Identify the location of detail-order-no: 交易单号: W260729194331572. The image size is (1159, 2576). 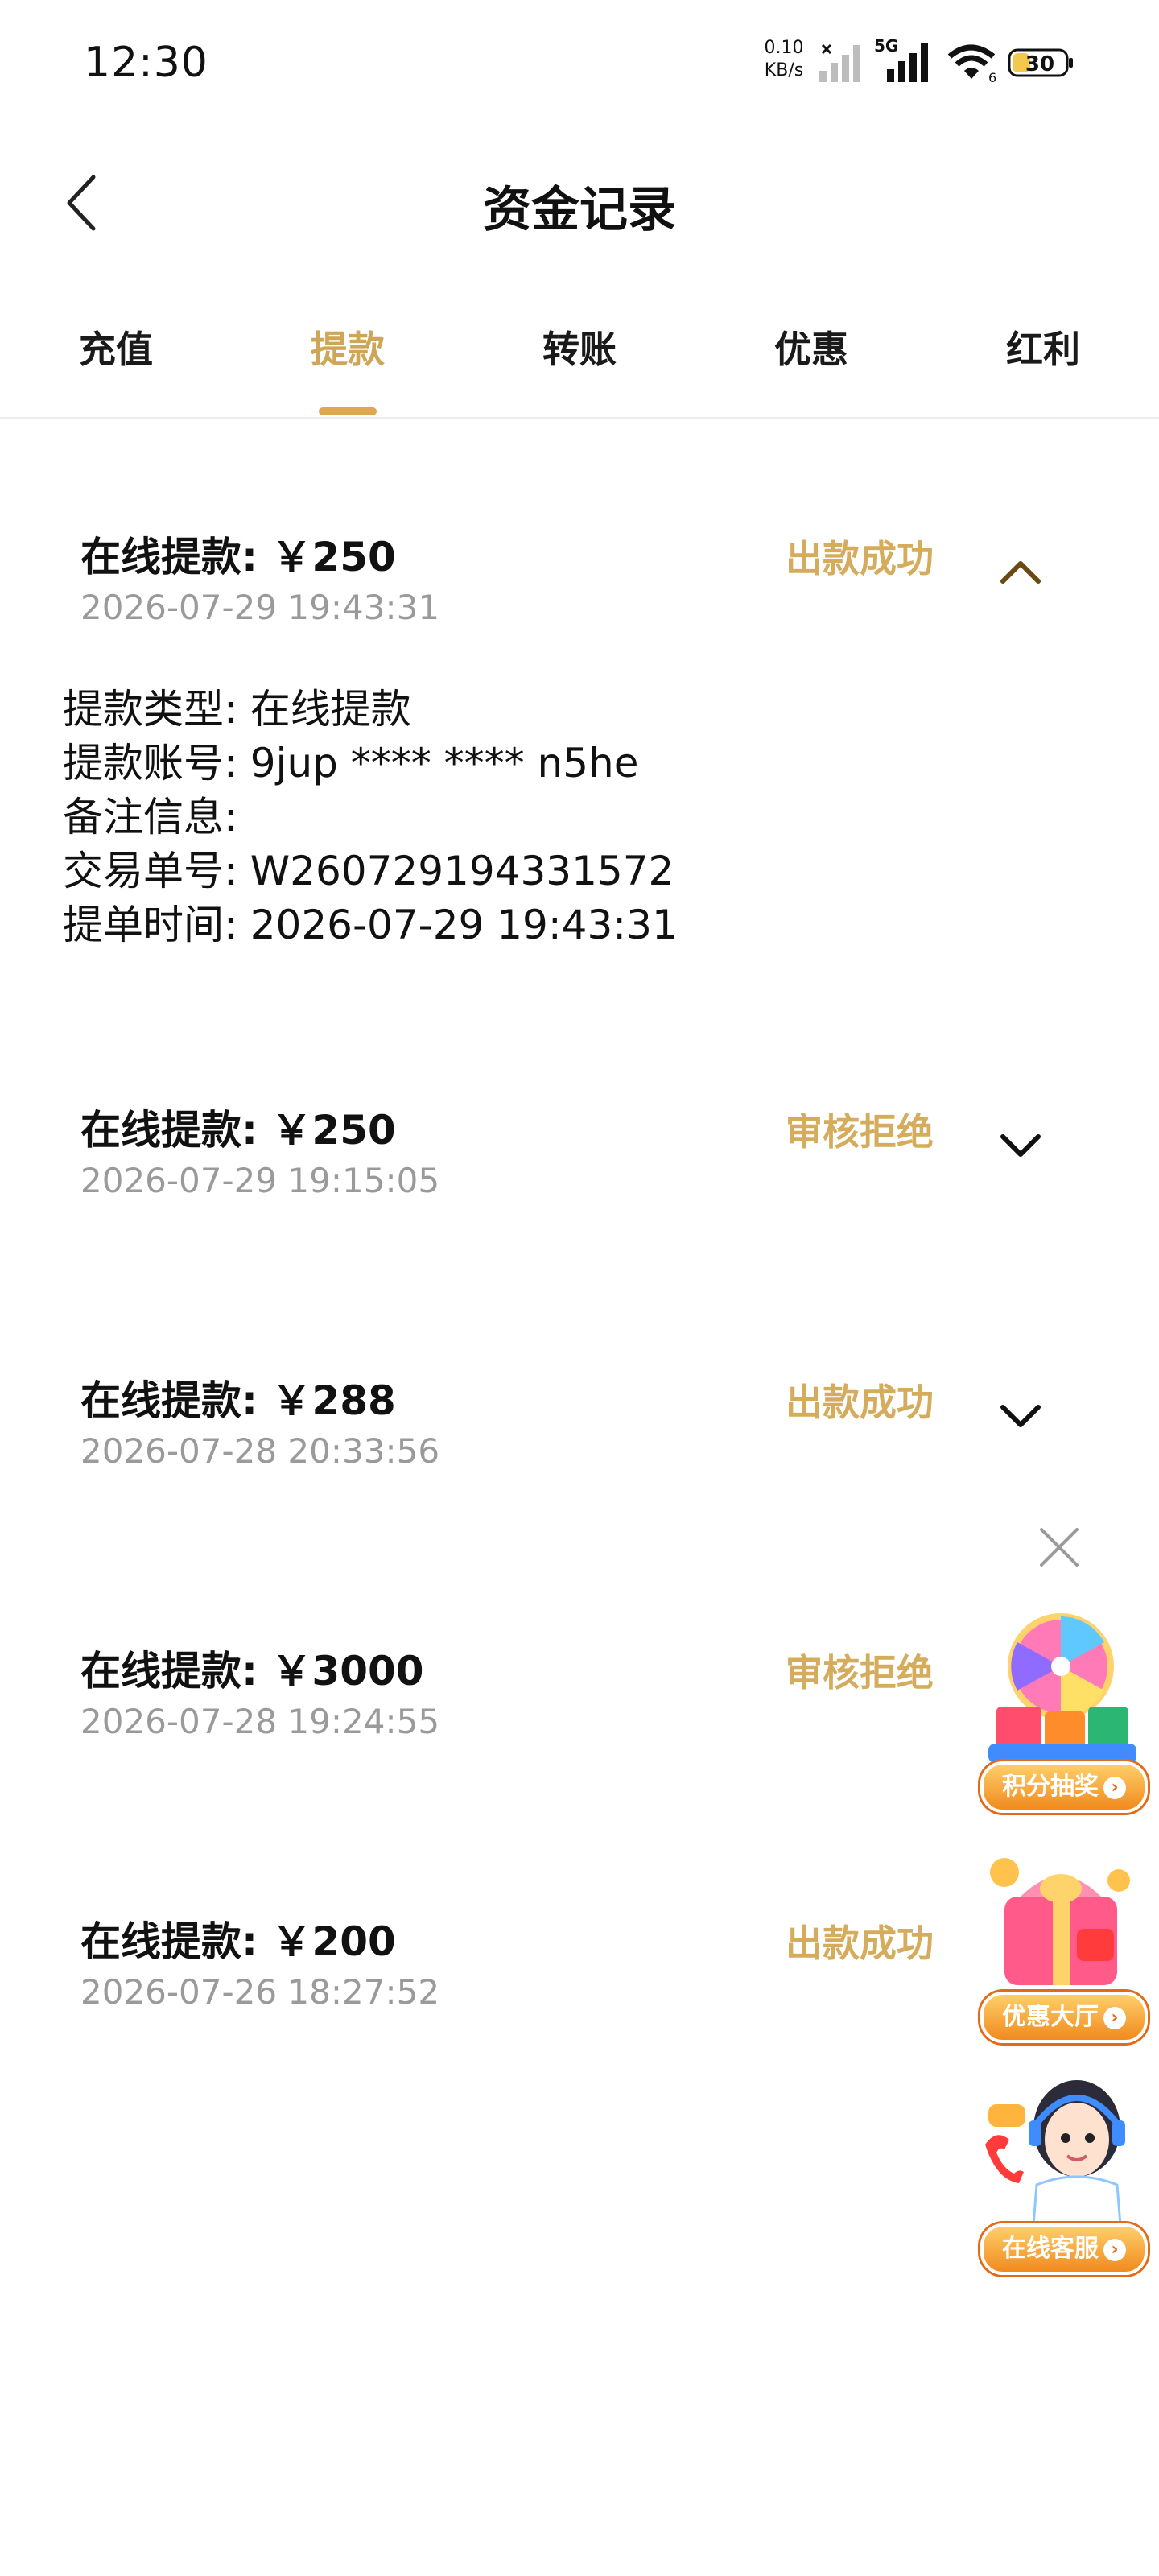
(368, 871).